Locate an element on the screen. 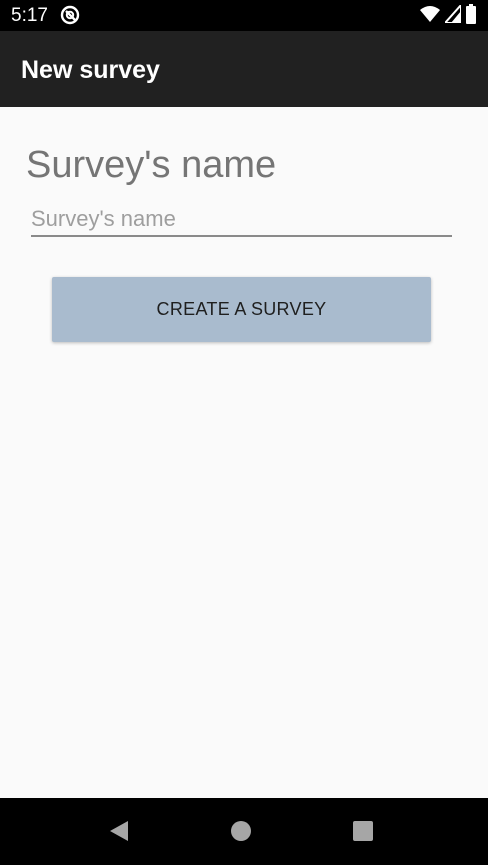  create-survey-button: CREATE A SURVEY is located at coordinates (241, 309).